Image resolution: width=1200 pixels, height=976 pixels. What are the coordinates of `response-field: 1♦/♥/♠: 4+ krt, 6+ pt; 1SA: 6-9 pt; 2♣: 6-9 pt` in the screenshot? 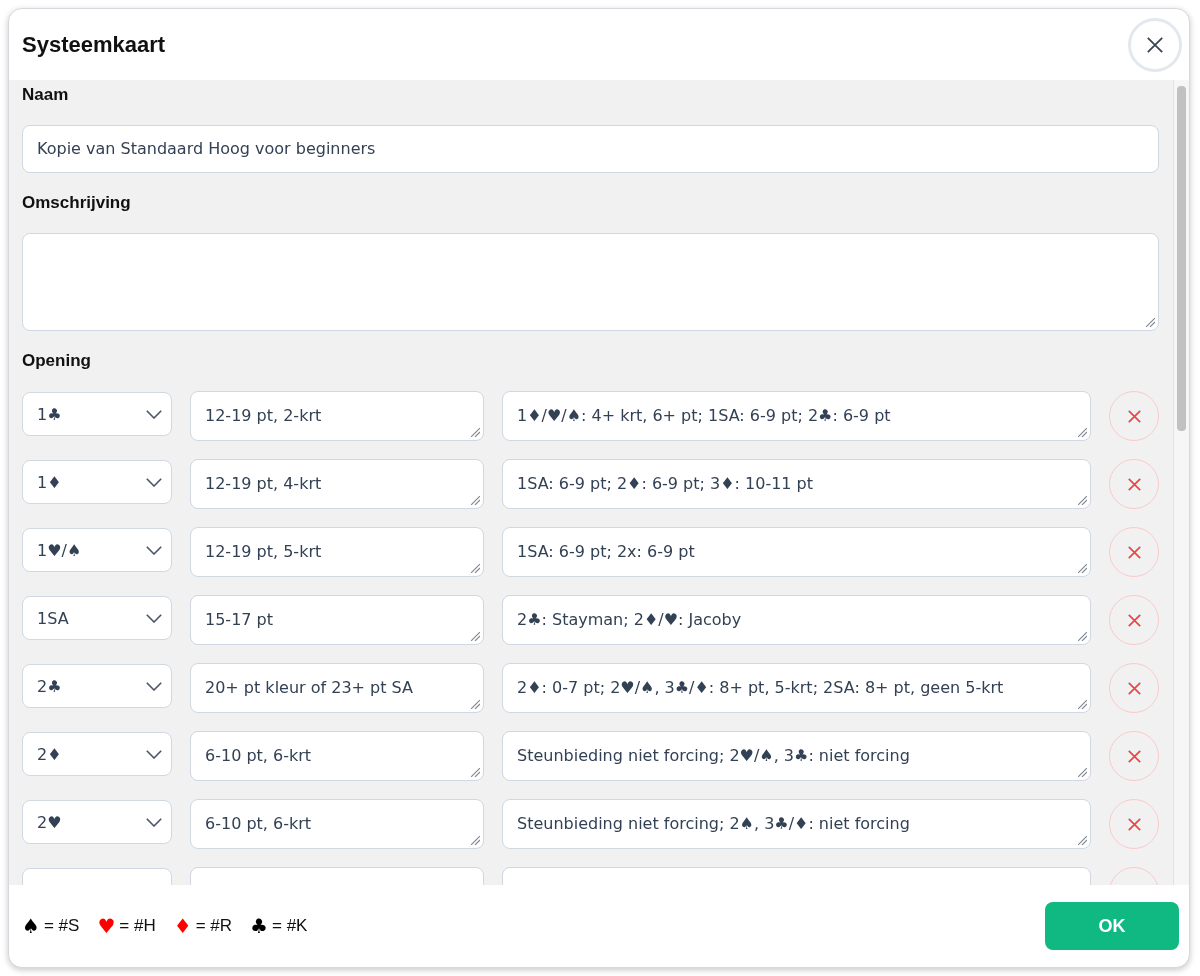 It's located at (796, 416).